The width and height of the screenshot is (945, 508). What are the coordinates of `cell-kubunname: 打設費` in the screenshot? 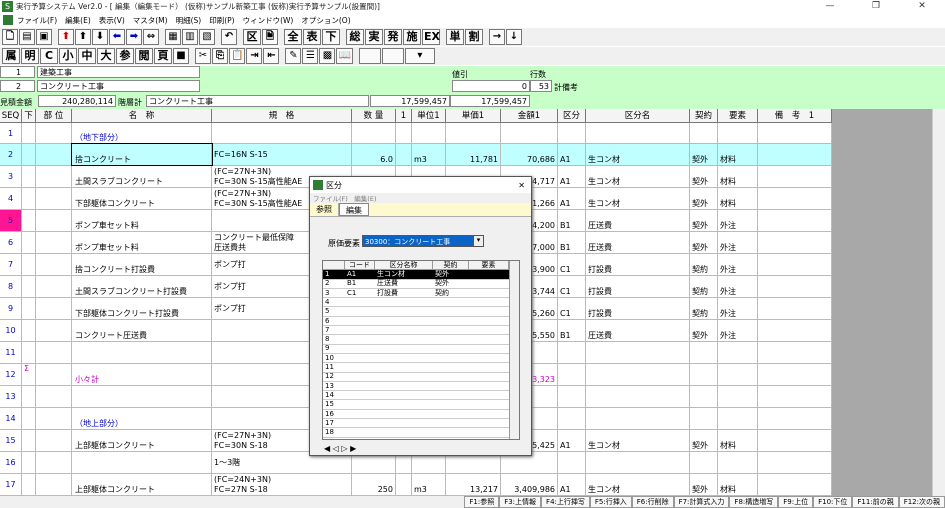 It's located at (638, 286).